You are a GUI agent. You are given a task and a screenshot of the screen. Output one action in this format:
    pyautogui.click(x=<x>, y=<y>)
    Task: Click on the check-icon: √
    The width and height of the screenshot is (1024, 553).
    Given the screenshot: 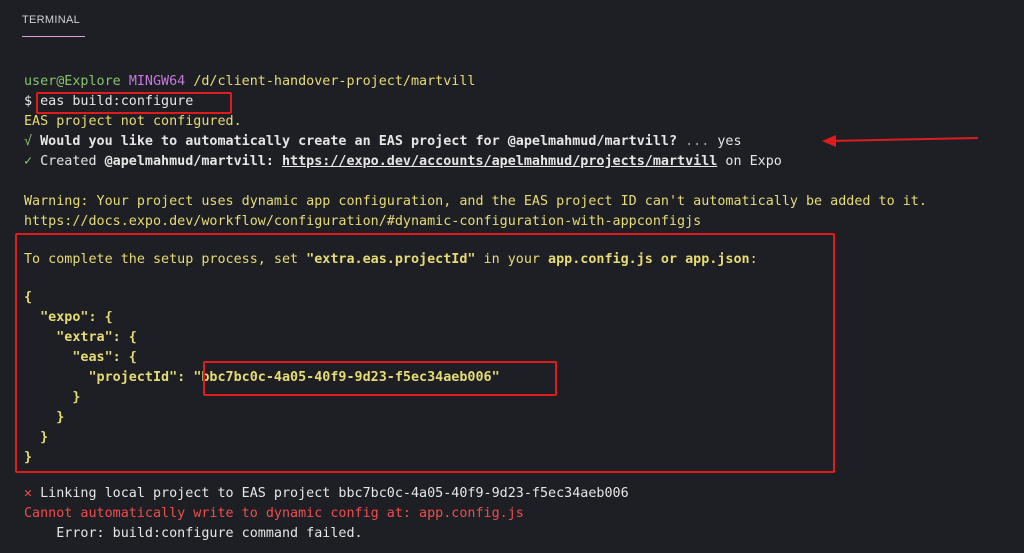 What is the action you would take?
    pyautogui.click(x=28, y=141)
    